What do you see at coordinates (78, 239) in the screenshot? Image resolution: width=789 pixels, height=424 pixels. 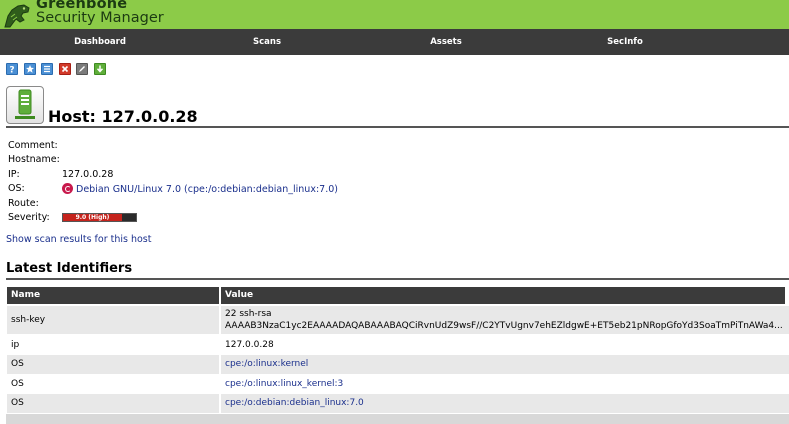 I see `show-scan-results-link: Show scan results for this host` at bounding box center [78, 239].